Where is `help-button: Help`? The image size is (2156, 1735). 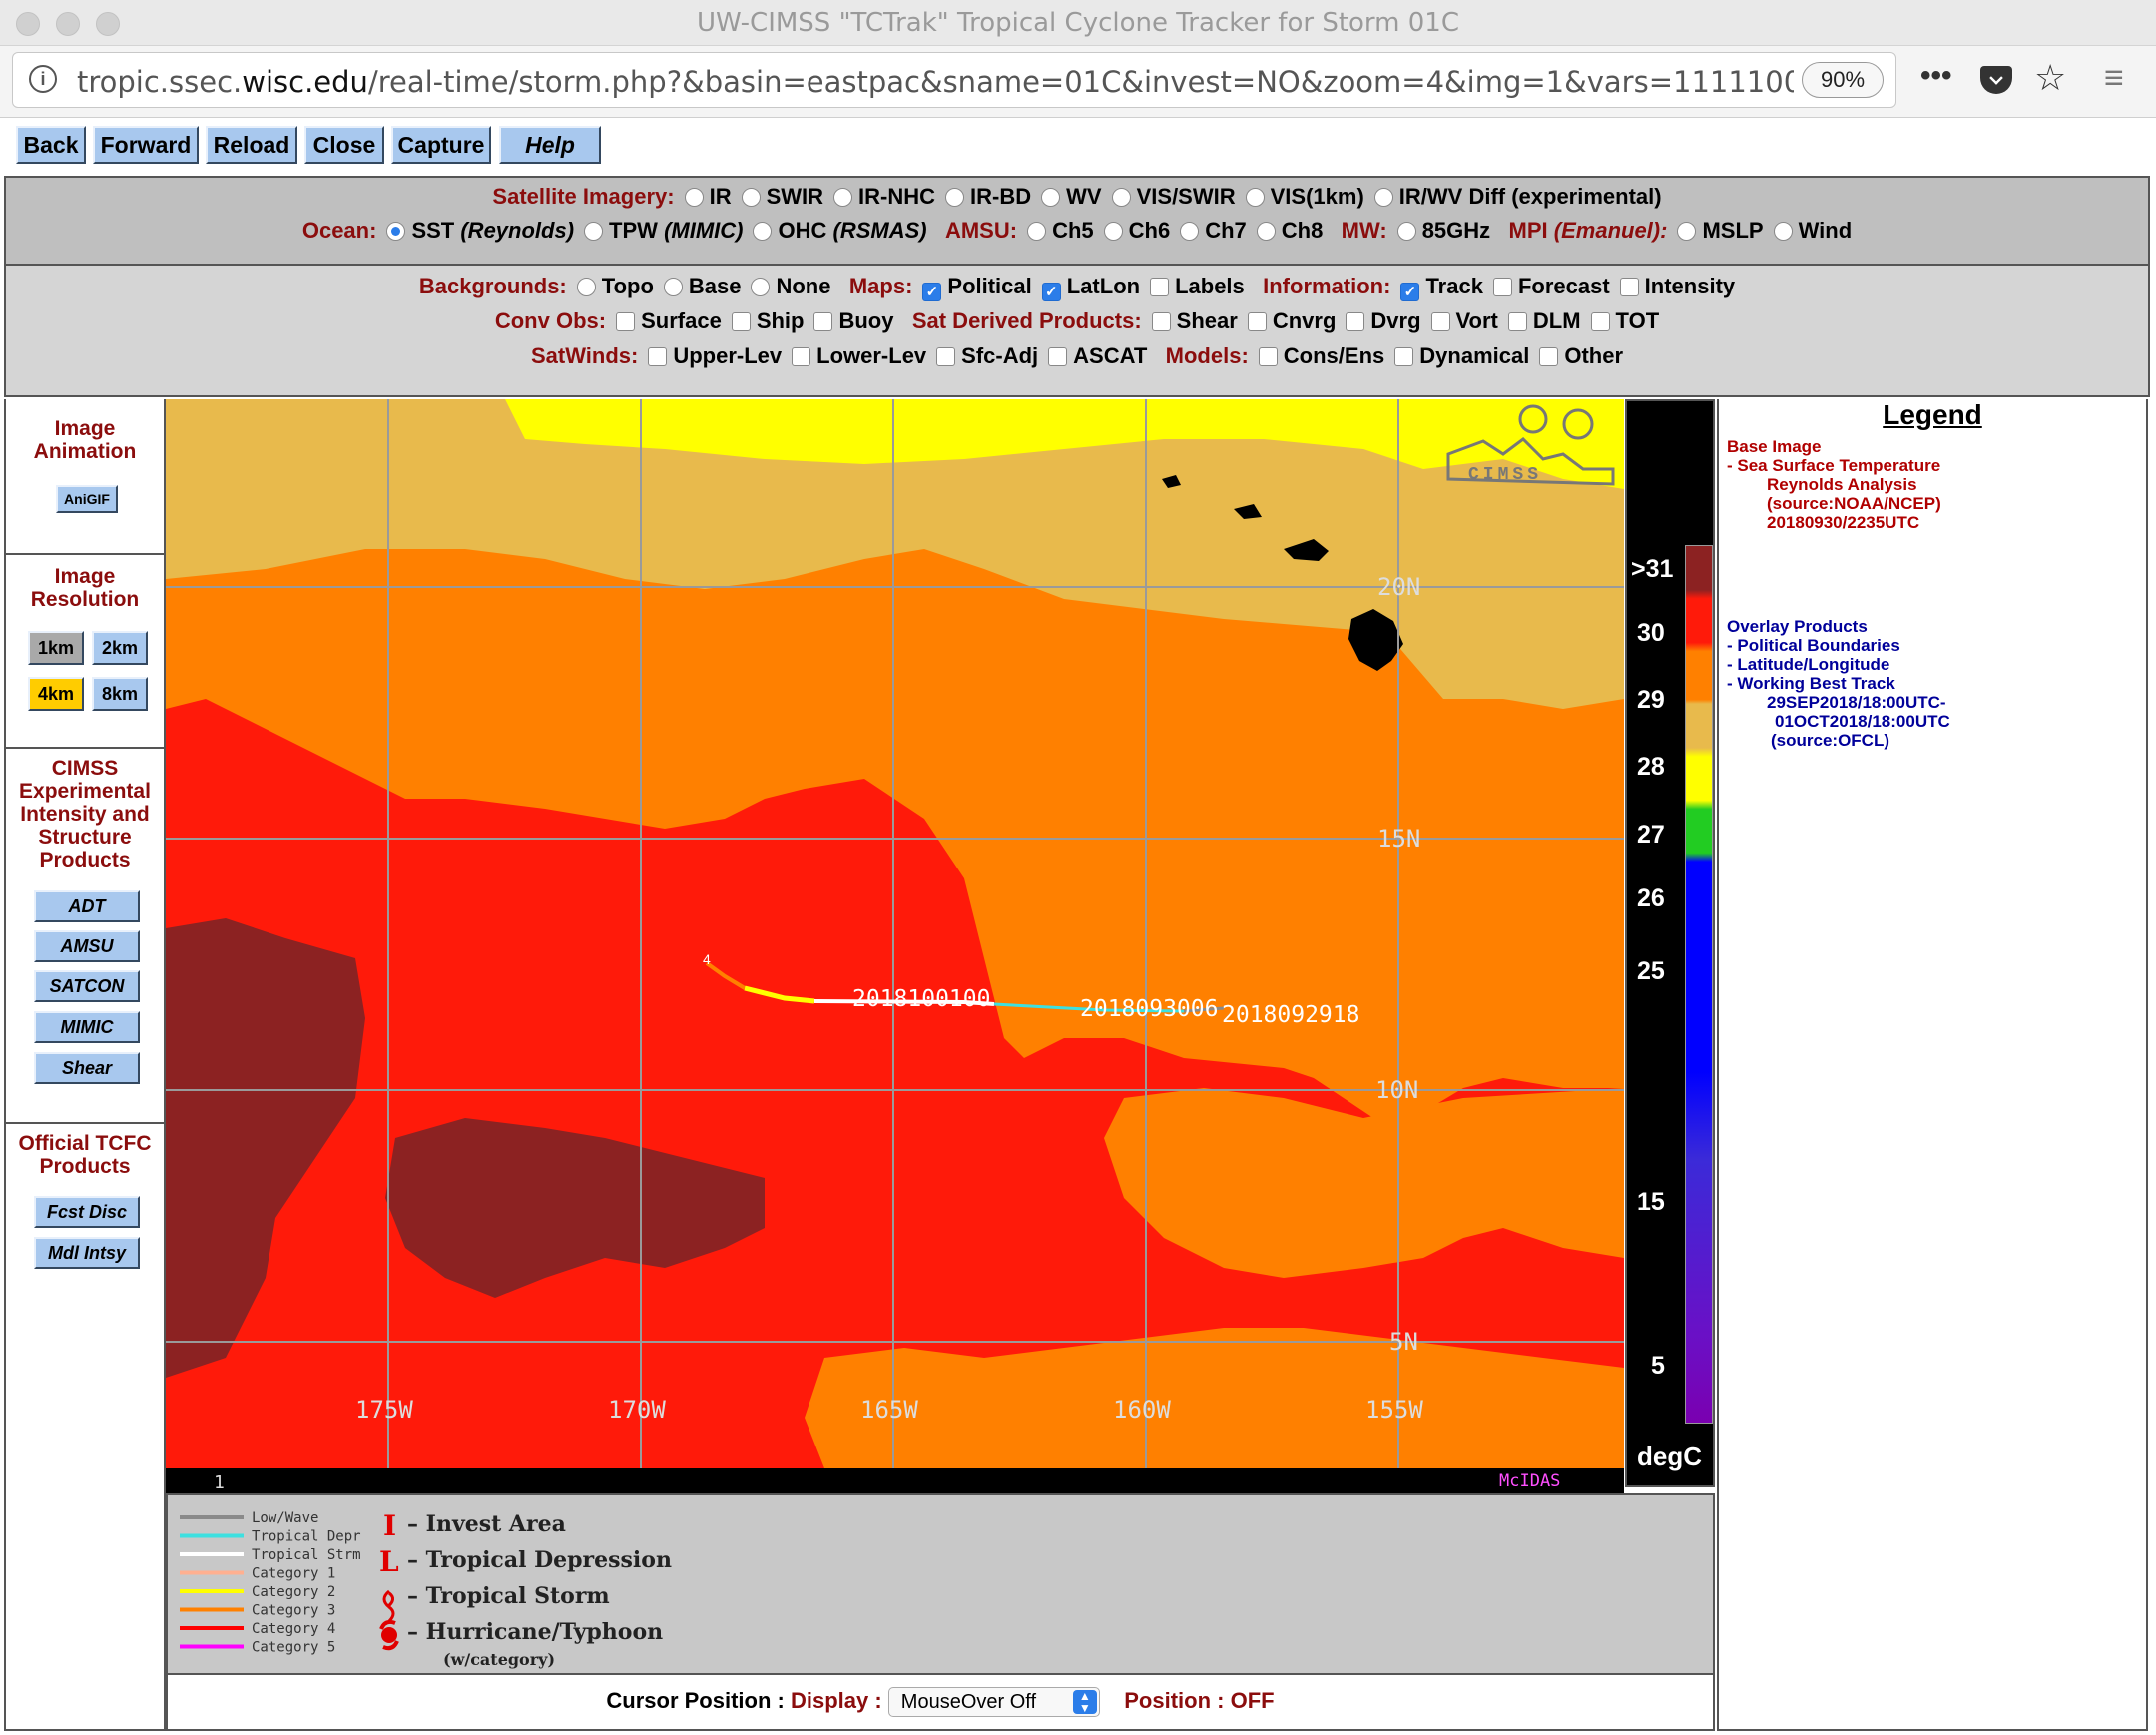
help-button: Help is located at coordinates (550, 145).